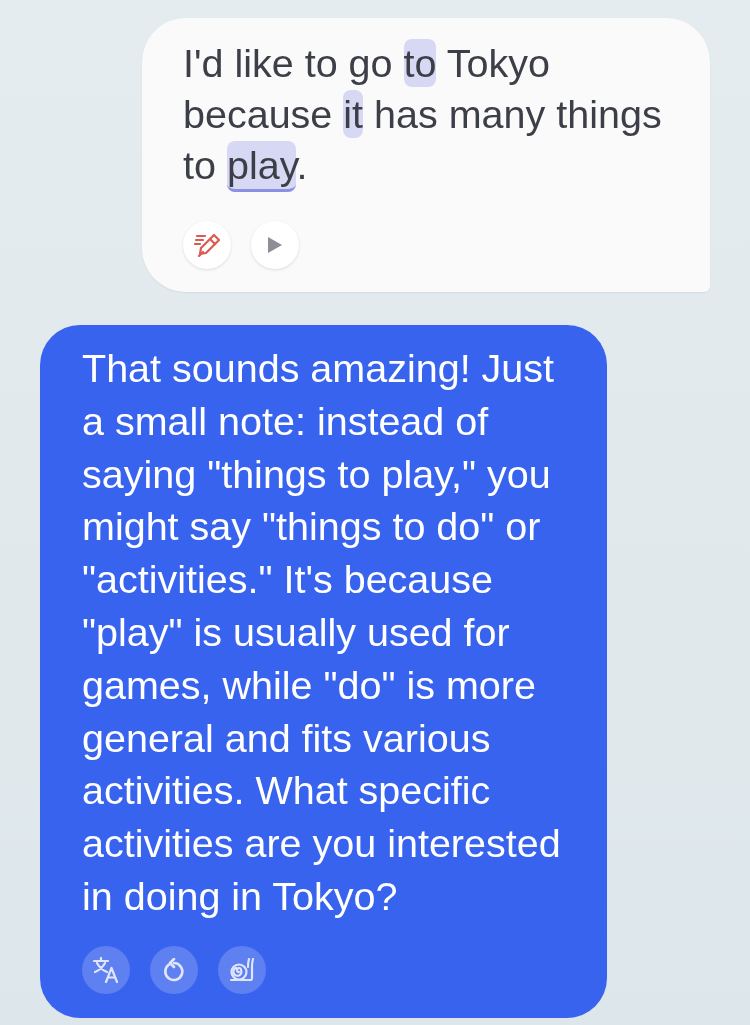 Image resolution: width=750 pixels, height=1025 pixels. I want to click on correction-button, so click(207, 245).